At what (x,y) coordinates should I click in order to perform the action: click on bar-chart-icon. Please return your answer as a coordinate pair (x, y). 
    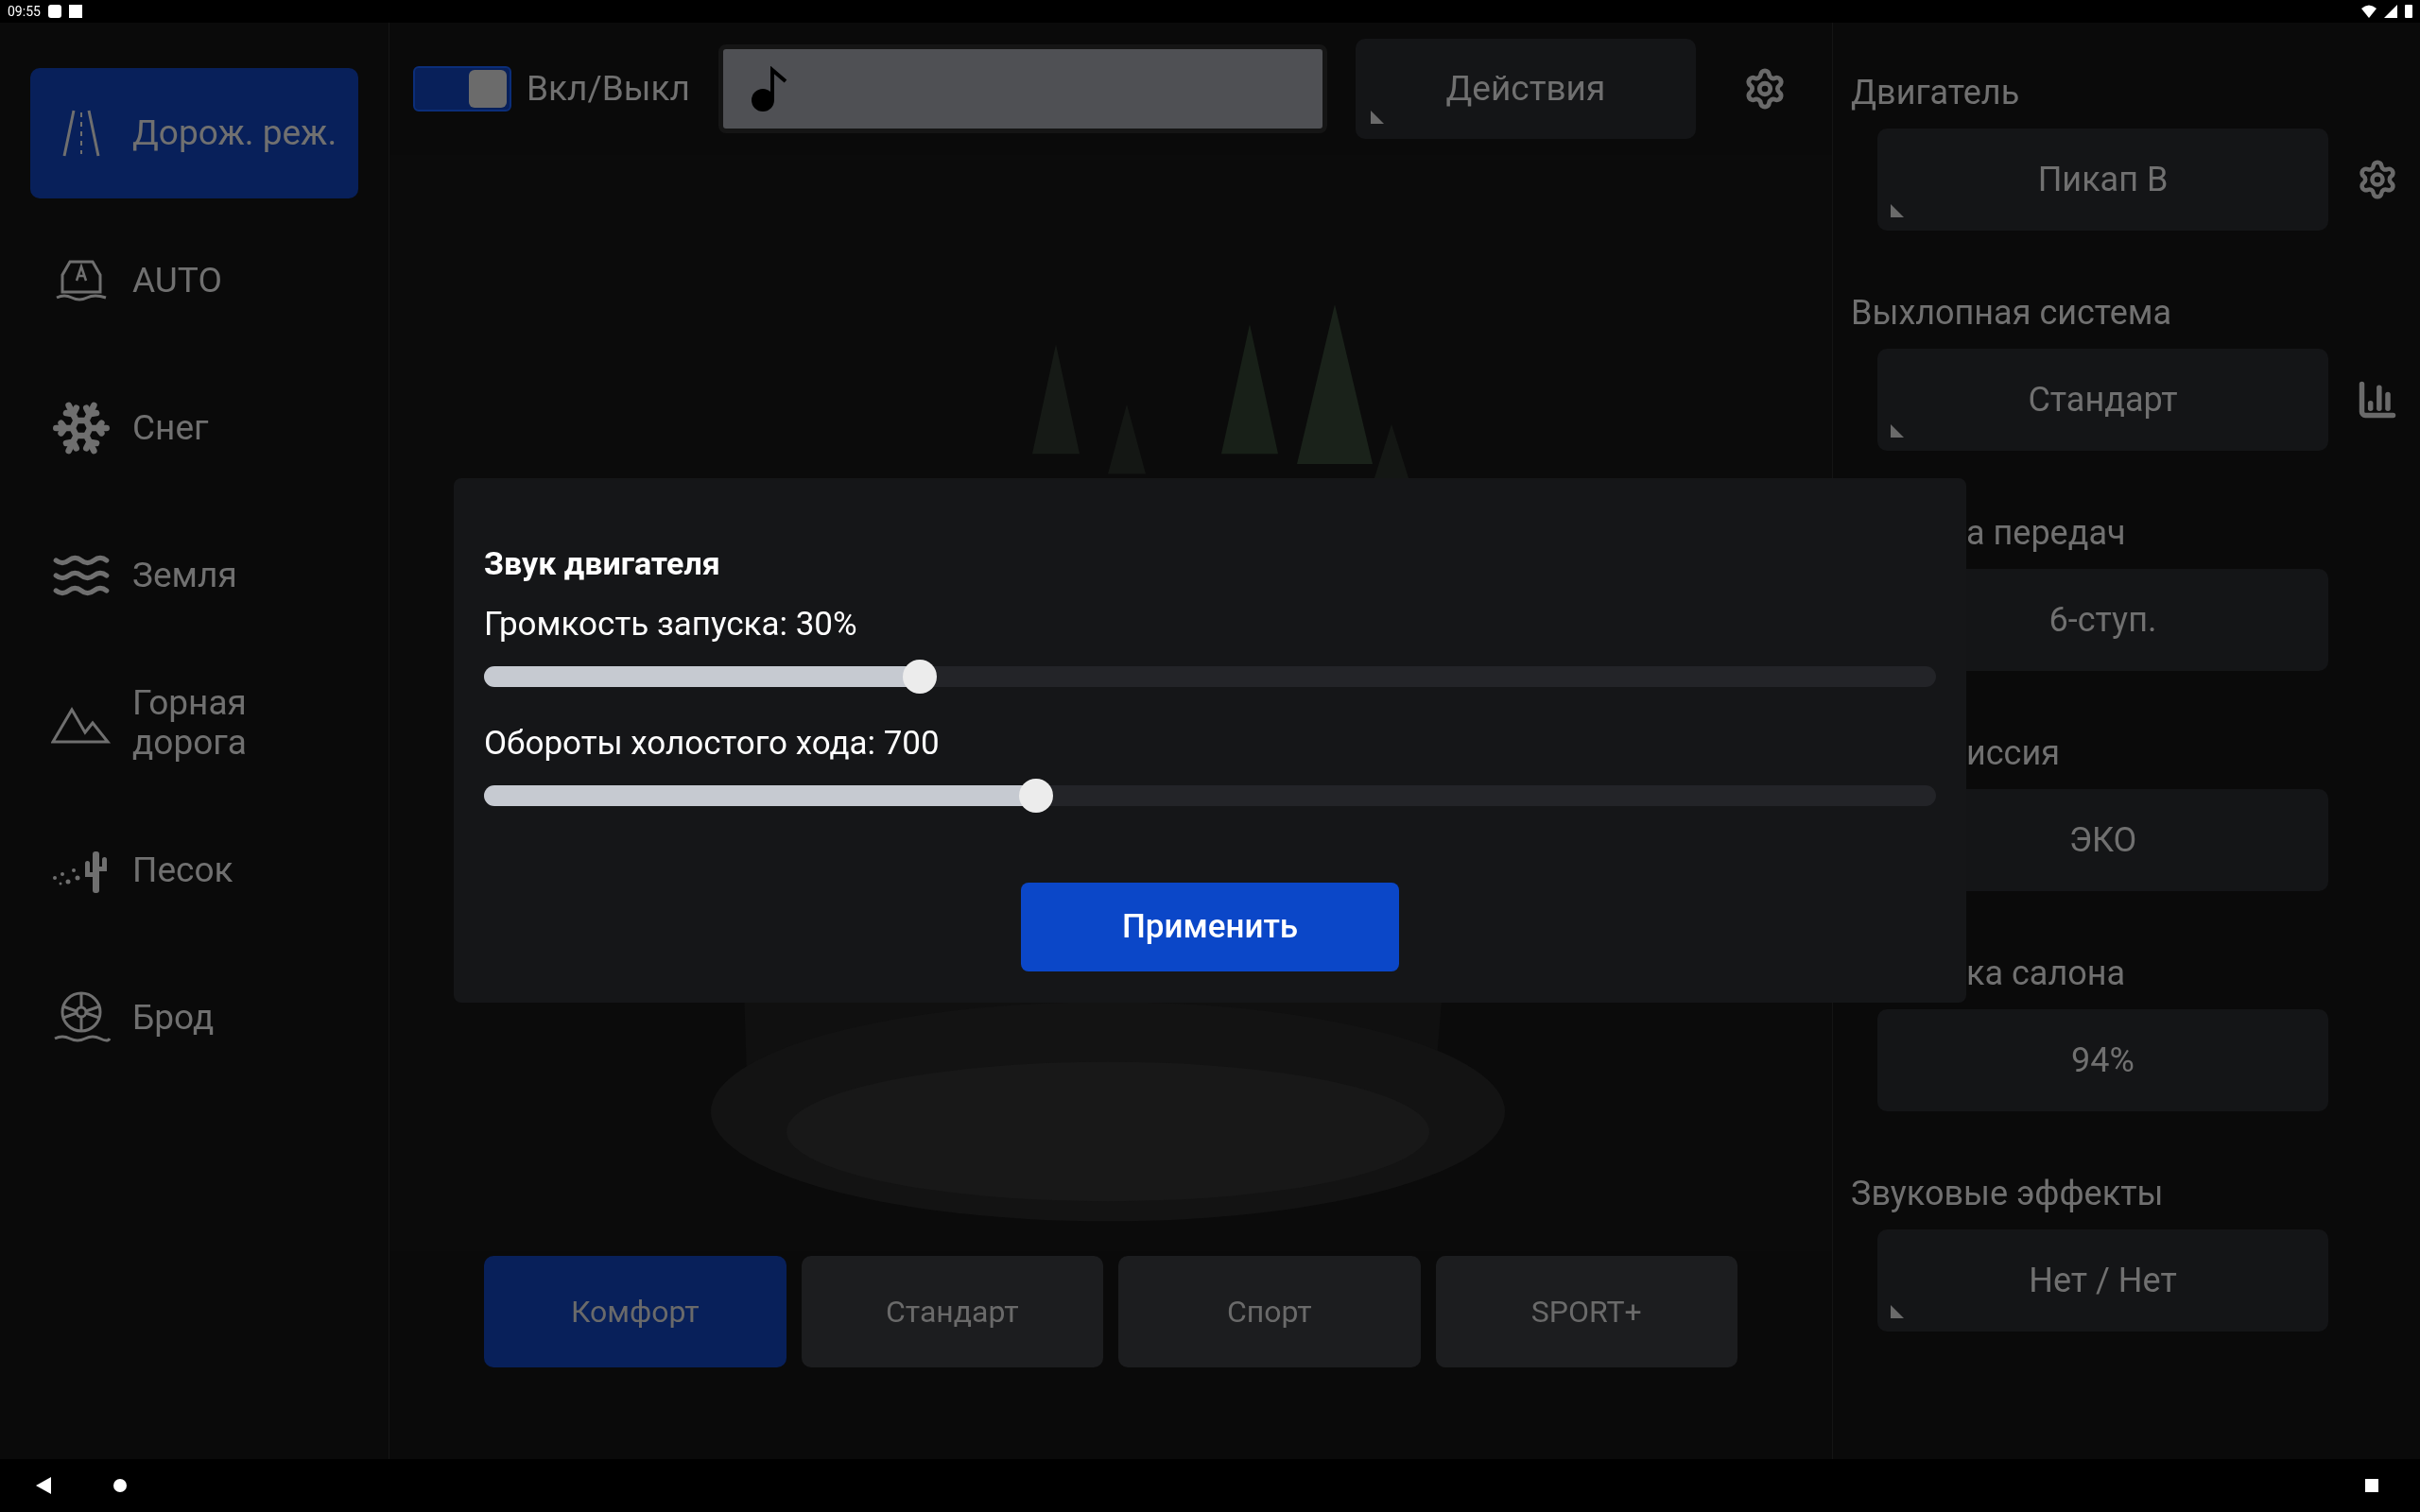
    Looking at the image, I should click on (2377, 400).